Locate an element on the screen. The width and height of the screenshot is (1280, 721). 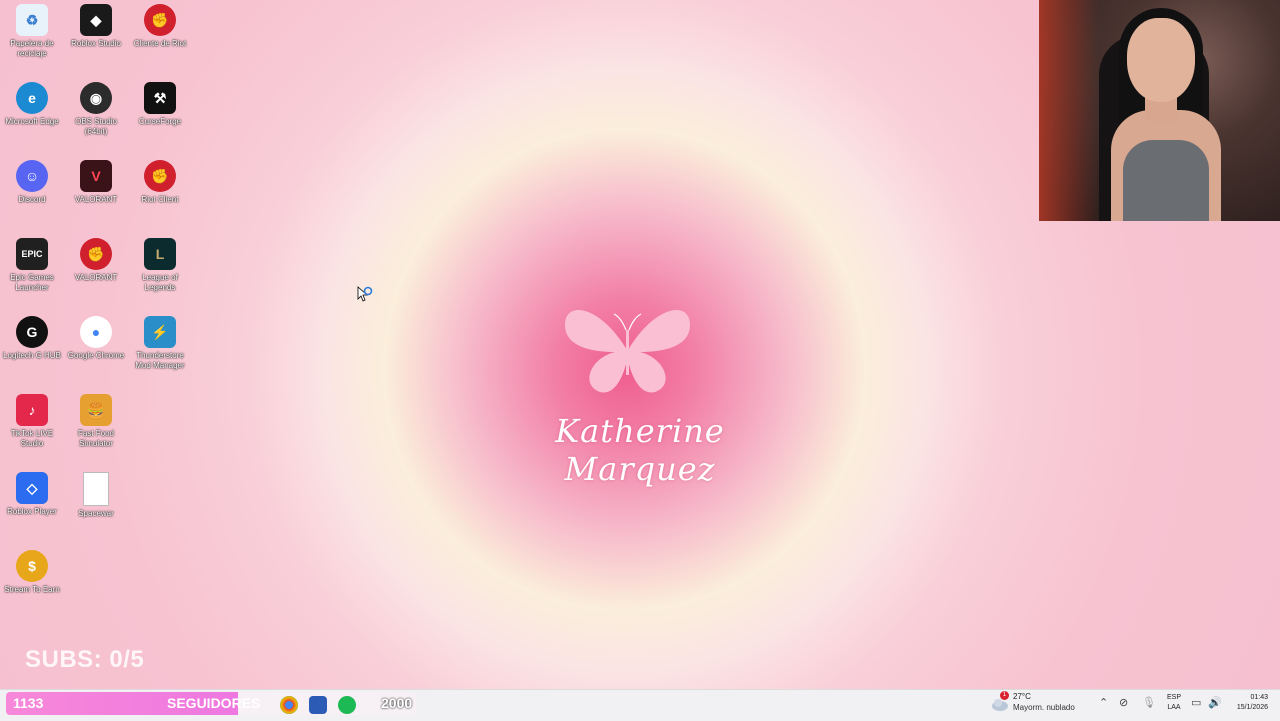
weather-widget: 1 27°C Mayorm. nublado is located at coordinates (1040, 704).